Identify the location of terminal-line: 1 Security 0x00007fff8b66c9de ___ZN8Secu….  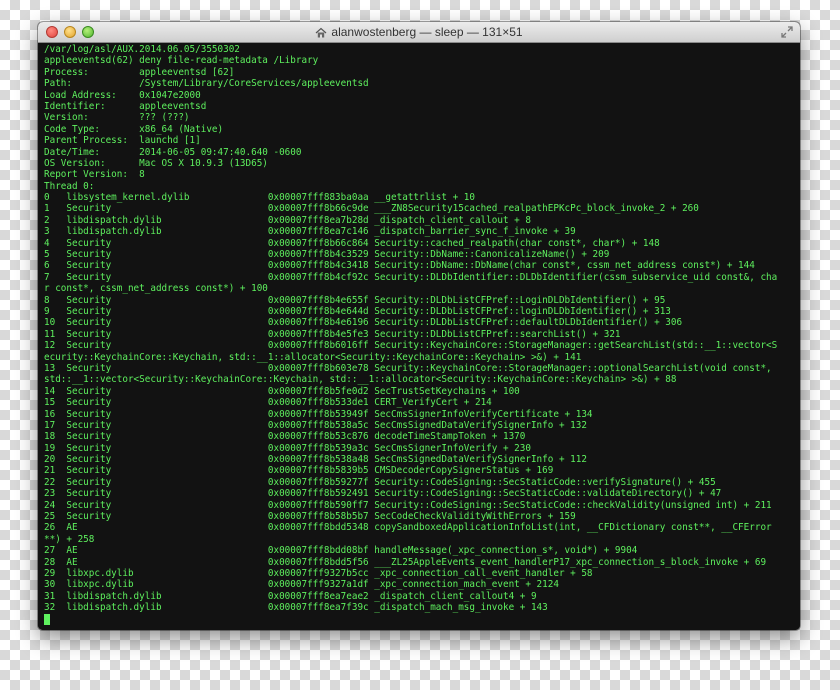
(371, 209).